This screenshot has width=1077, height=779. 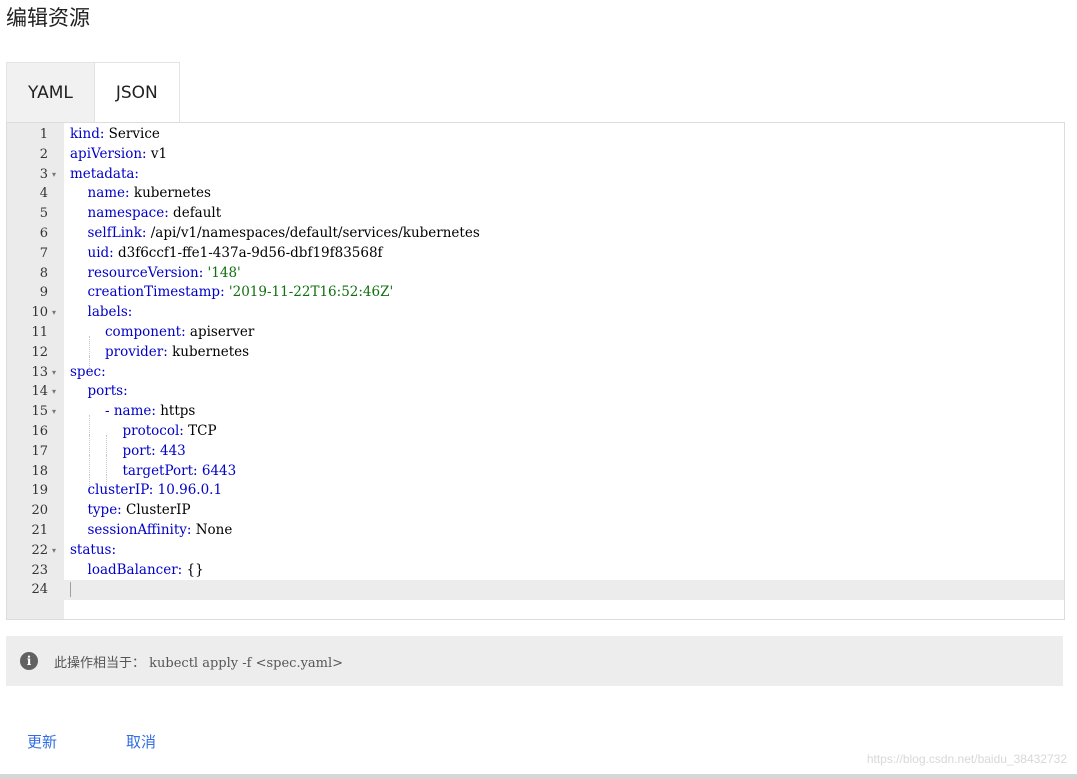 What do you see at coordinates (104, 510) in the screenshot?
I see `yaml-key: type:` at bounding box center [104, 510].